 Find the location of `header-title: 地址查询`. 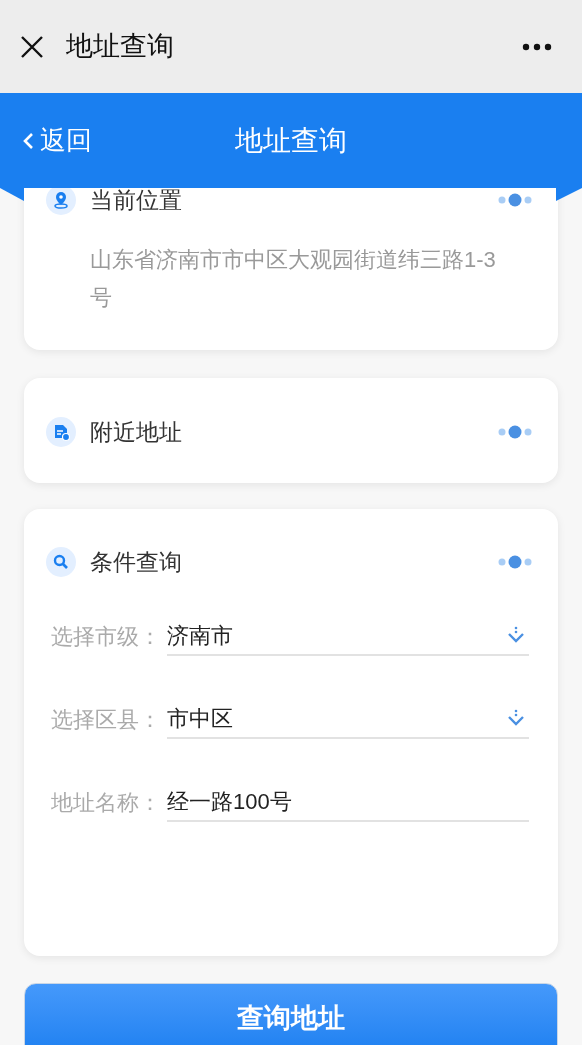

header-title: 地址查询 is located at coordinates (291, 140).